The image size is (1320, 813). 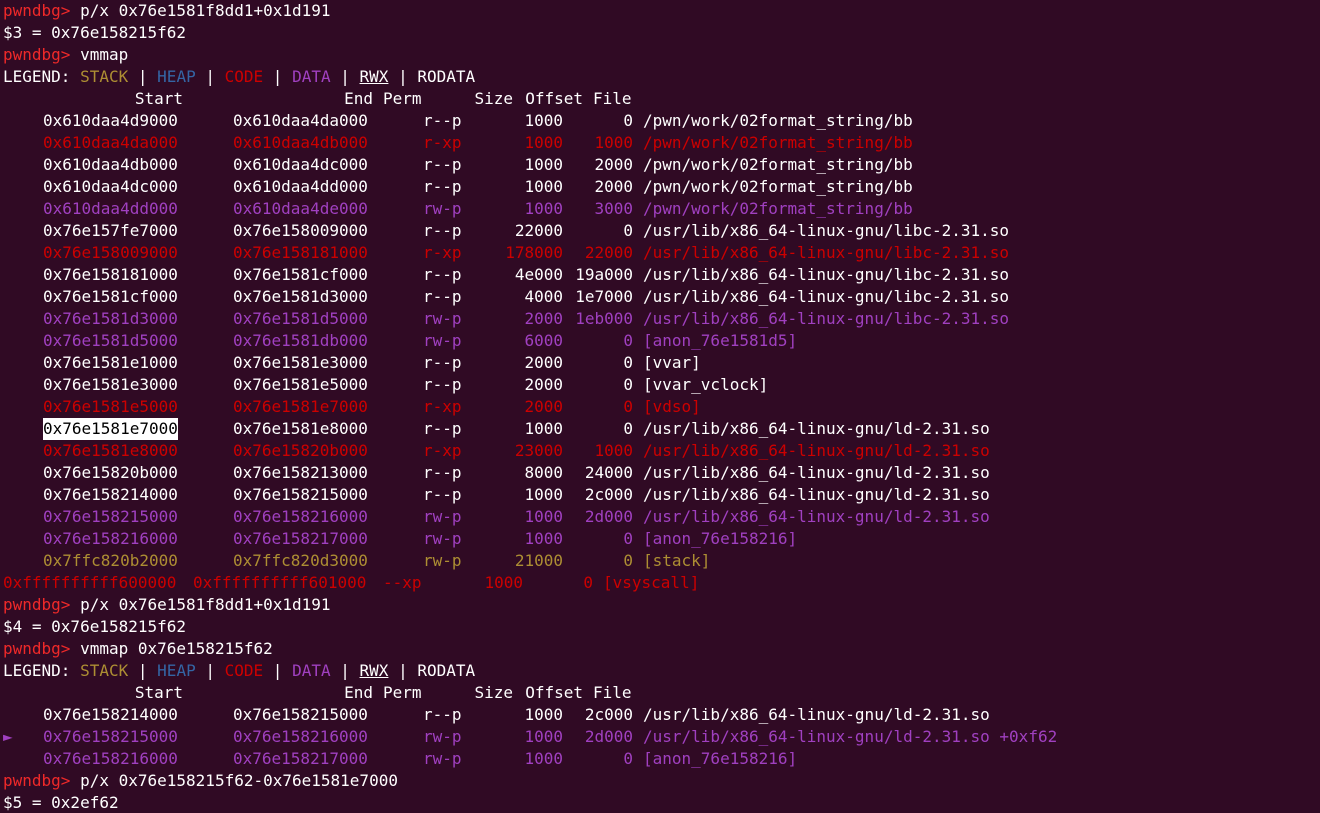 What do you see at coordinates (205, 604) in the screenshot?
I see `command-text: p/x 0x76e1581f8dd1+0x1d191` at bounding box center [205, 604].